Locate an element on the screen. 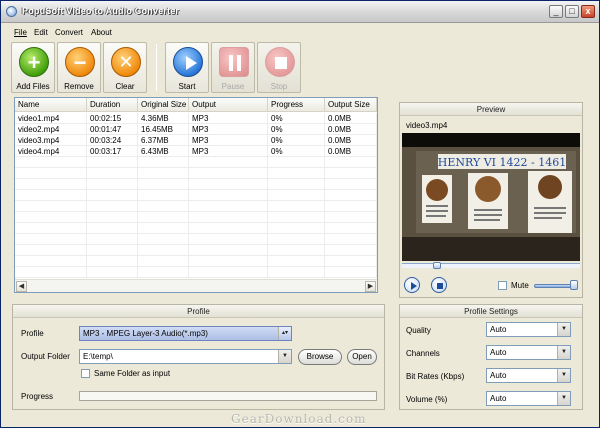 Image resolution: width=600 pixels, height=428 pixels. column-header-progress: Progress is located at coordinates (296, 105).